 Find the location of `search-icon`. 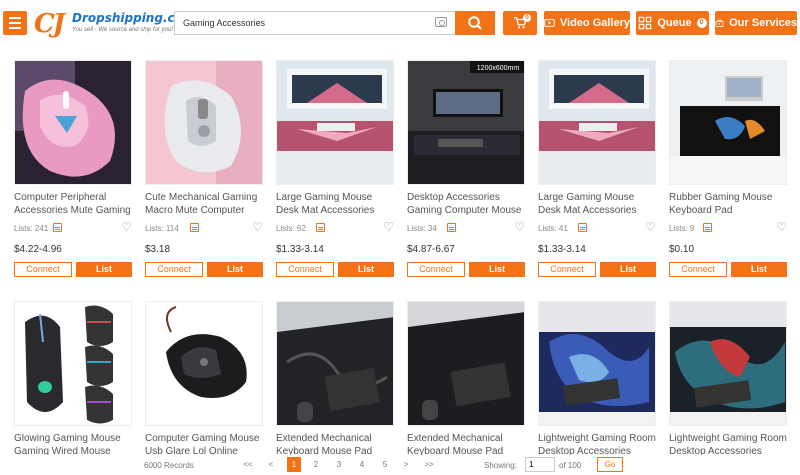

search-icon is located at coordinates (475, 23).